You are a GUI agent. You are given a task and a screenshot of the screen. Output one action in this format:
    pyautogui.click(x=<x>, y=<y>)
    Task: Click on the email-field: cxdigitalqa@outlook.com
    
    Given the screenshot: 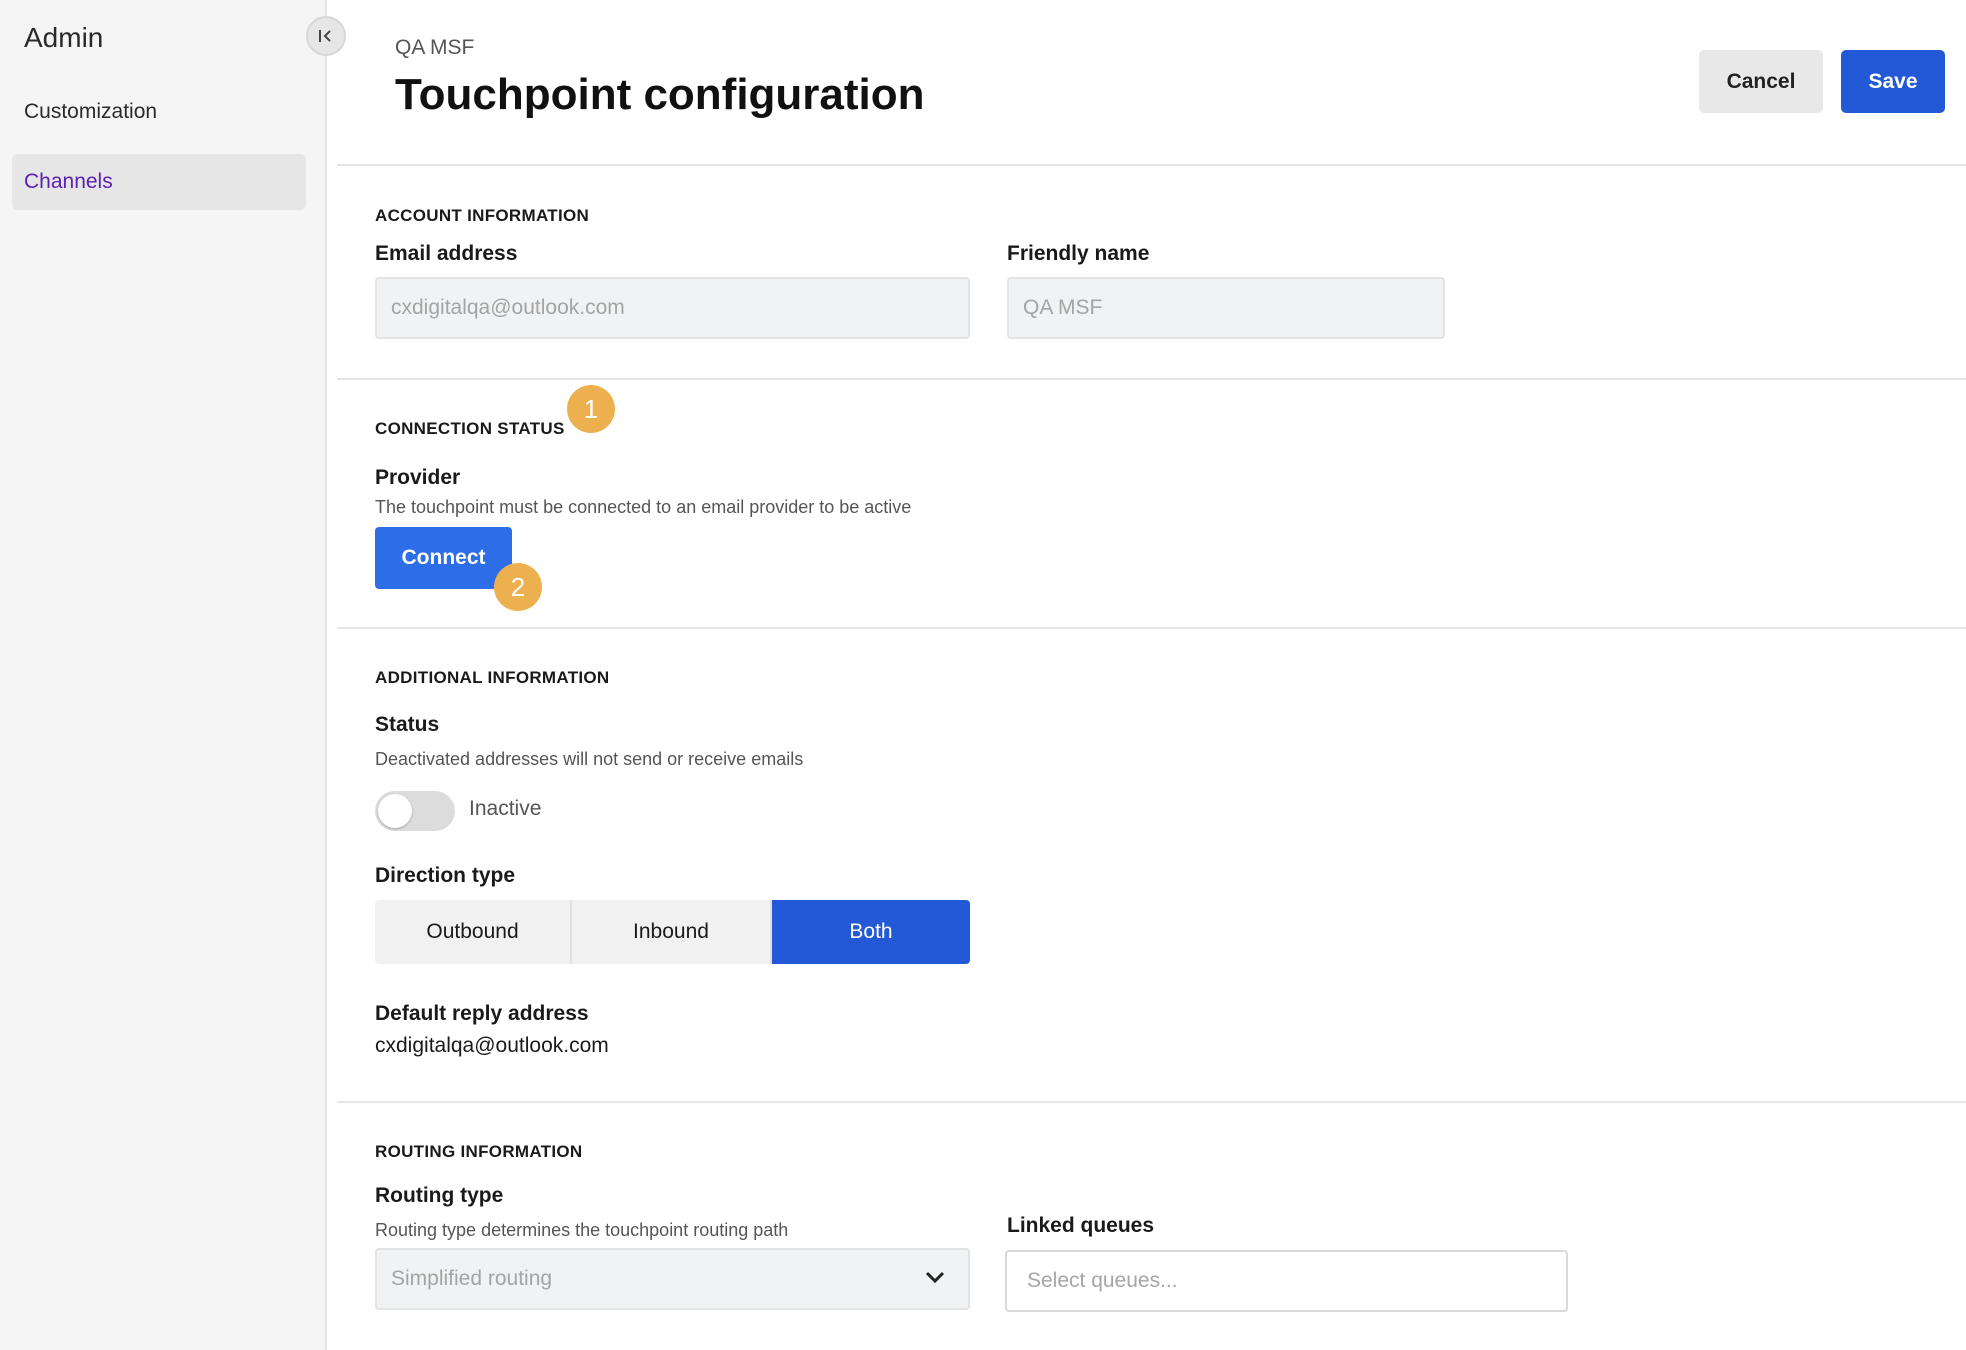 What is the action you would take?
    pyautogui.click(x=672, y=308)
    